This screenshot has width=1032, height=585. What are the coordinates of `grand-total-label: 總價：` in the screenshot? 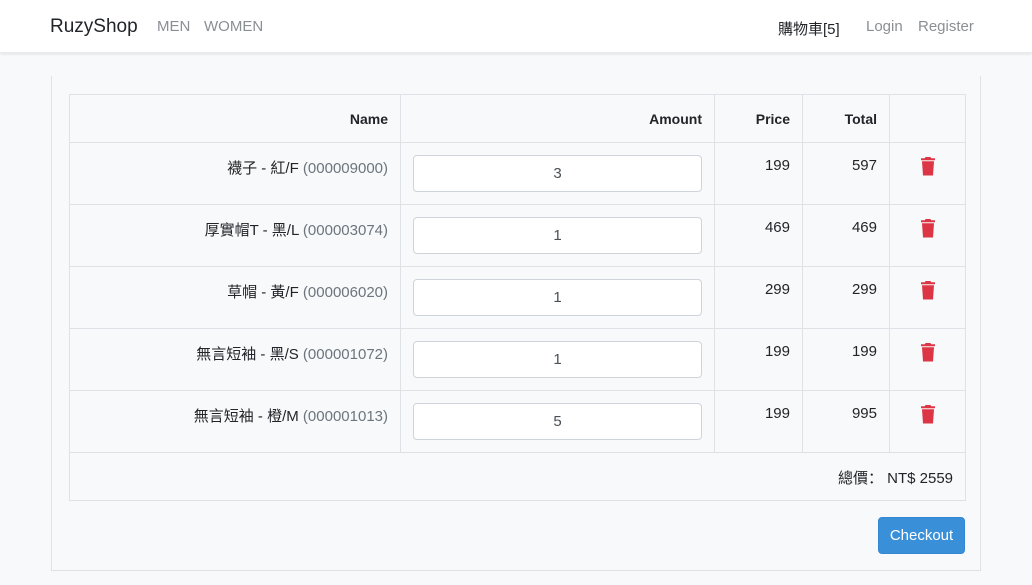 It's located at (860, 478).